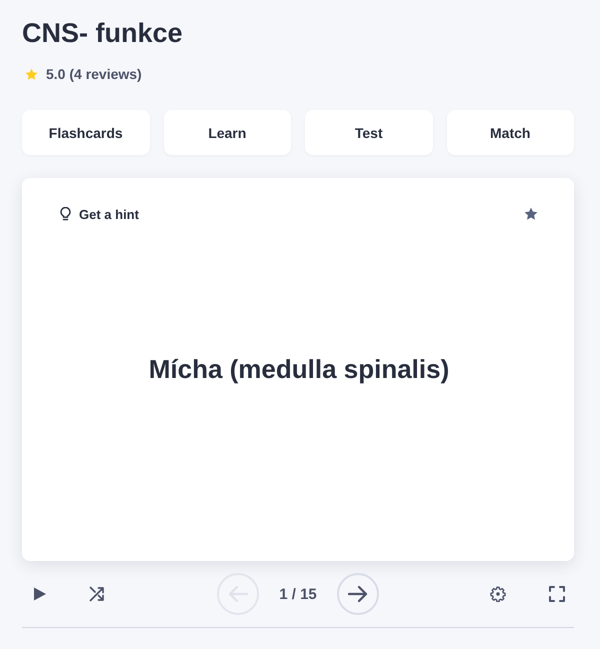 The height and width of the screenshot is (649, 600). I want to click on hint-button: Get a hint, so click(99, 214).